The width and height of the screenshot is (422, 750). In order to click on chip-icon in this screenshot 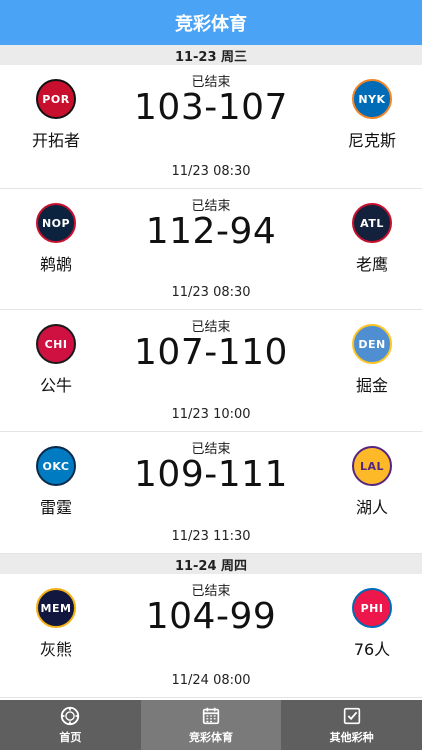, I will do `click(70, 716)`.